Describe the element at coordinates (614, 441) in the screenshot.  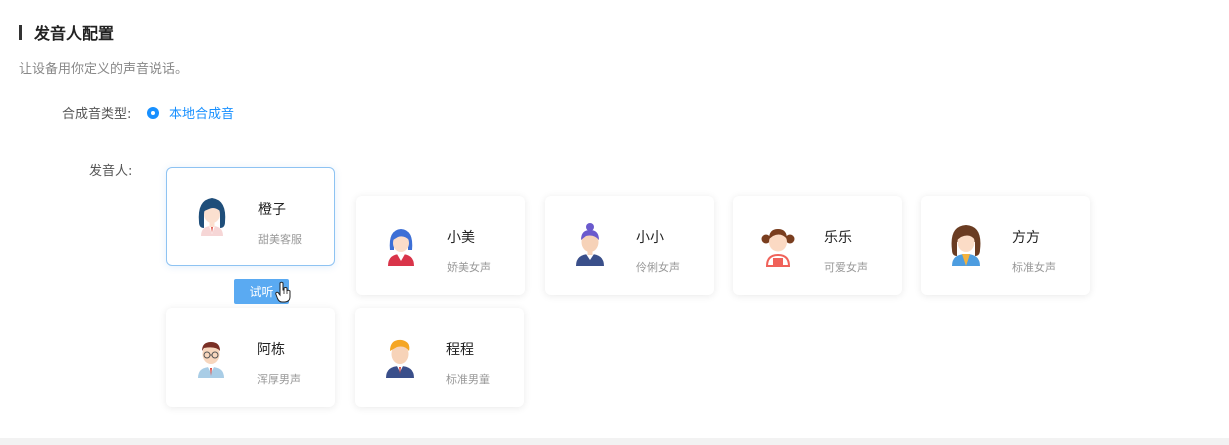
I see `bottom-strip` at that location.